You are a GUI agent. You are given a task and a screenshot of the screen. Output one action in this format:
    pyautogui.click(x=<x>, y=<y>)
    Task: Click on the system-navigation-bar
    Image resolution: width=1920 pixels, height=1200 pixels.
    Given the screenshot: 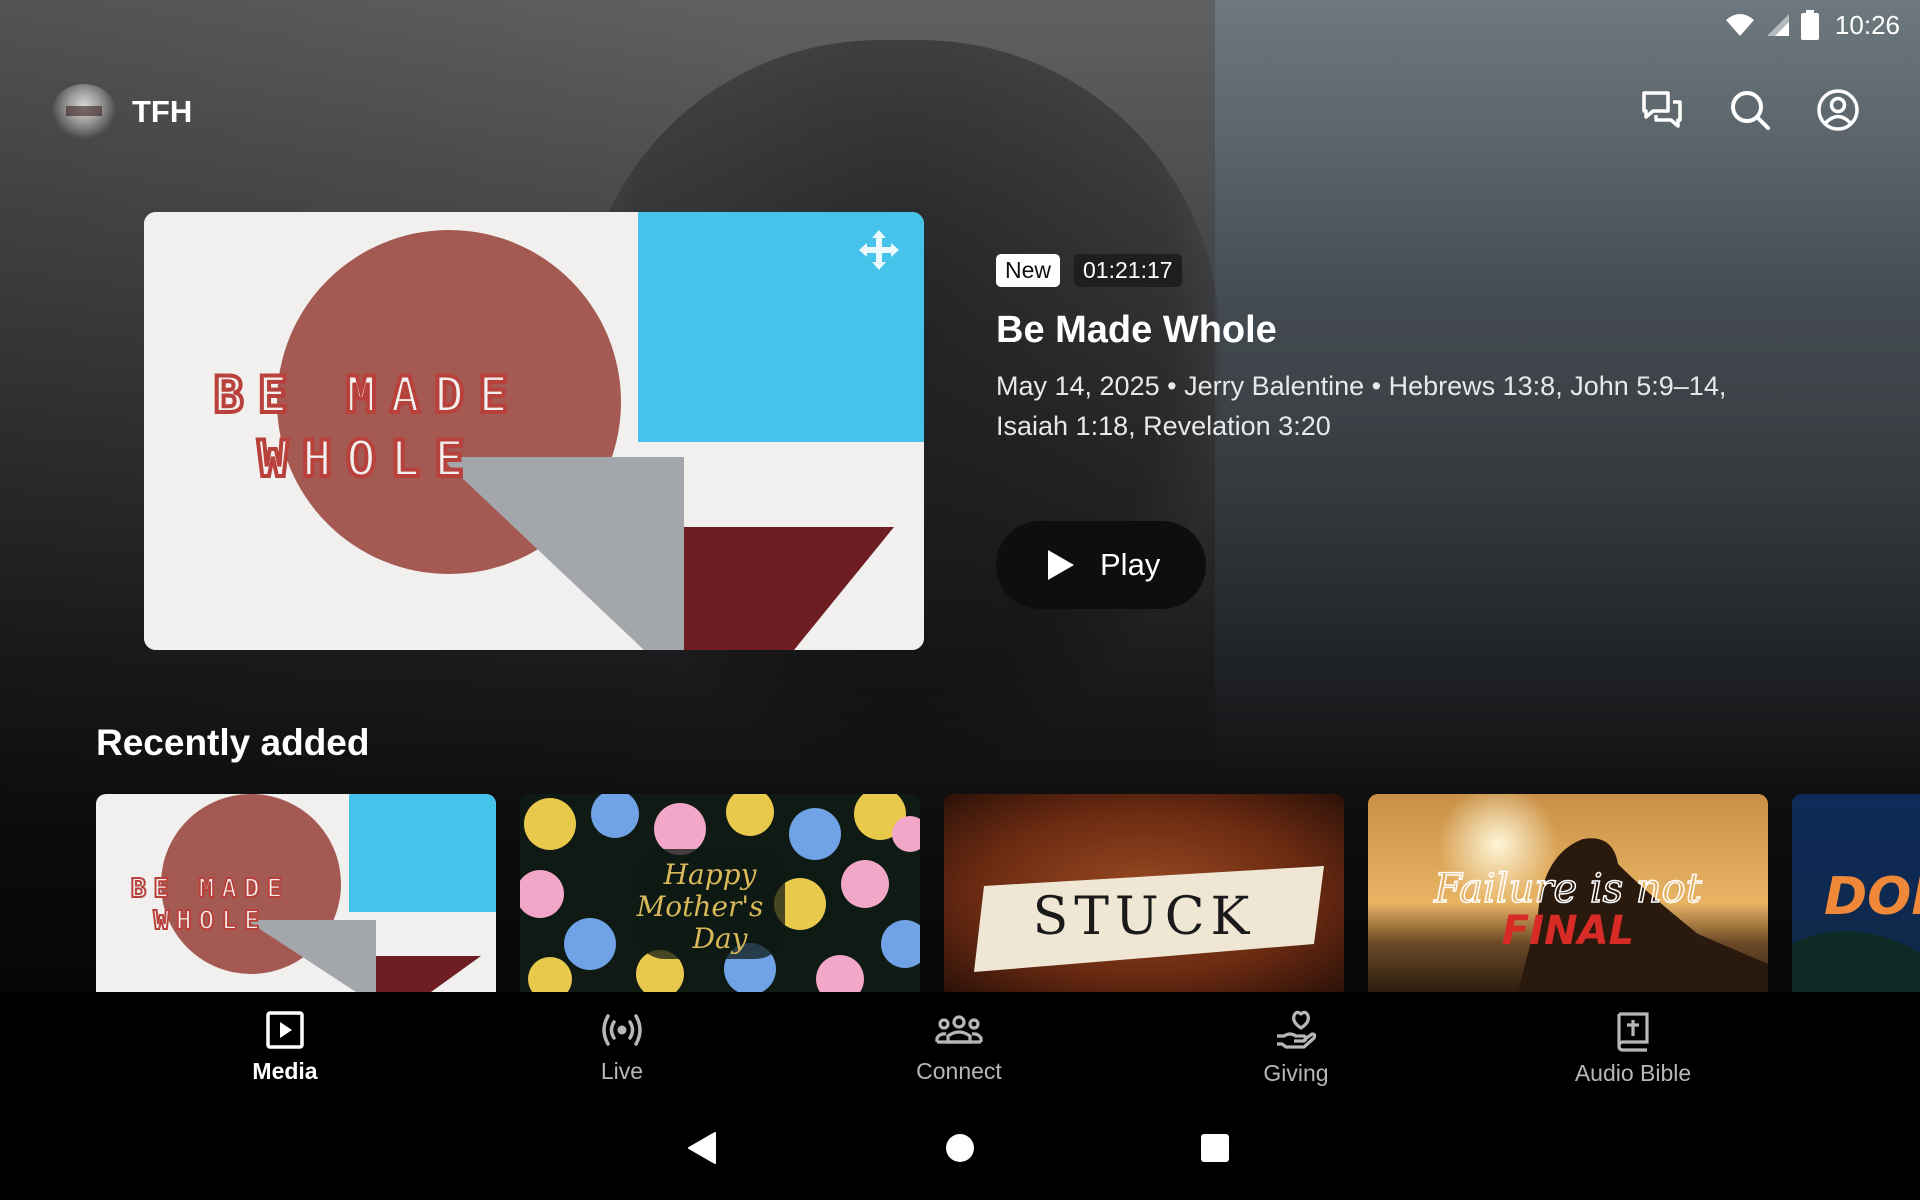 What is the action you would take?
    pyautogui.click(x=960, y=1149)
    